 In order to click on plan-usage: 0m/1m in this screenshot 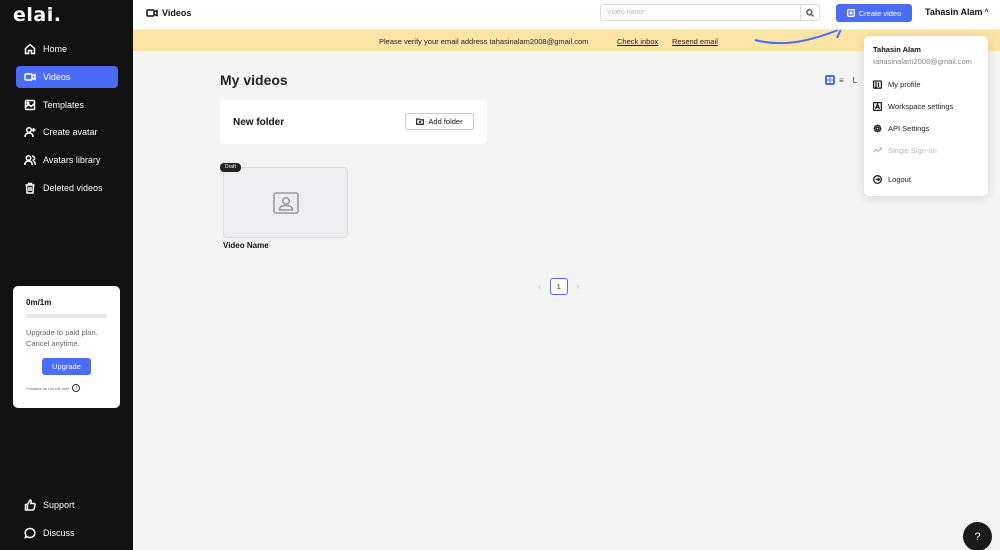, I will do `click(39, 302)`.